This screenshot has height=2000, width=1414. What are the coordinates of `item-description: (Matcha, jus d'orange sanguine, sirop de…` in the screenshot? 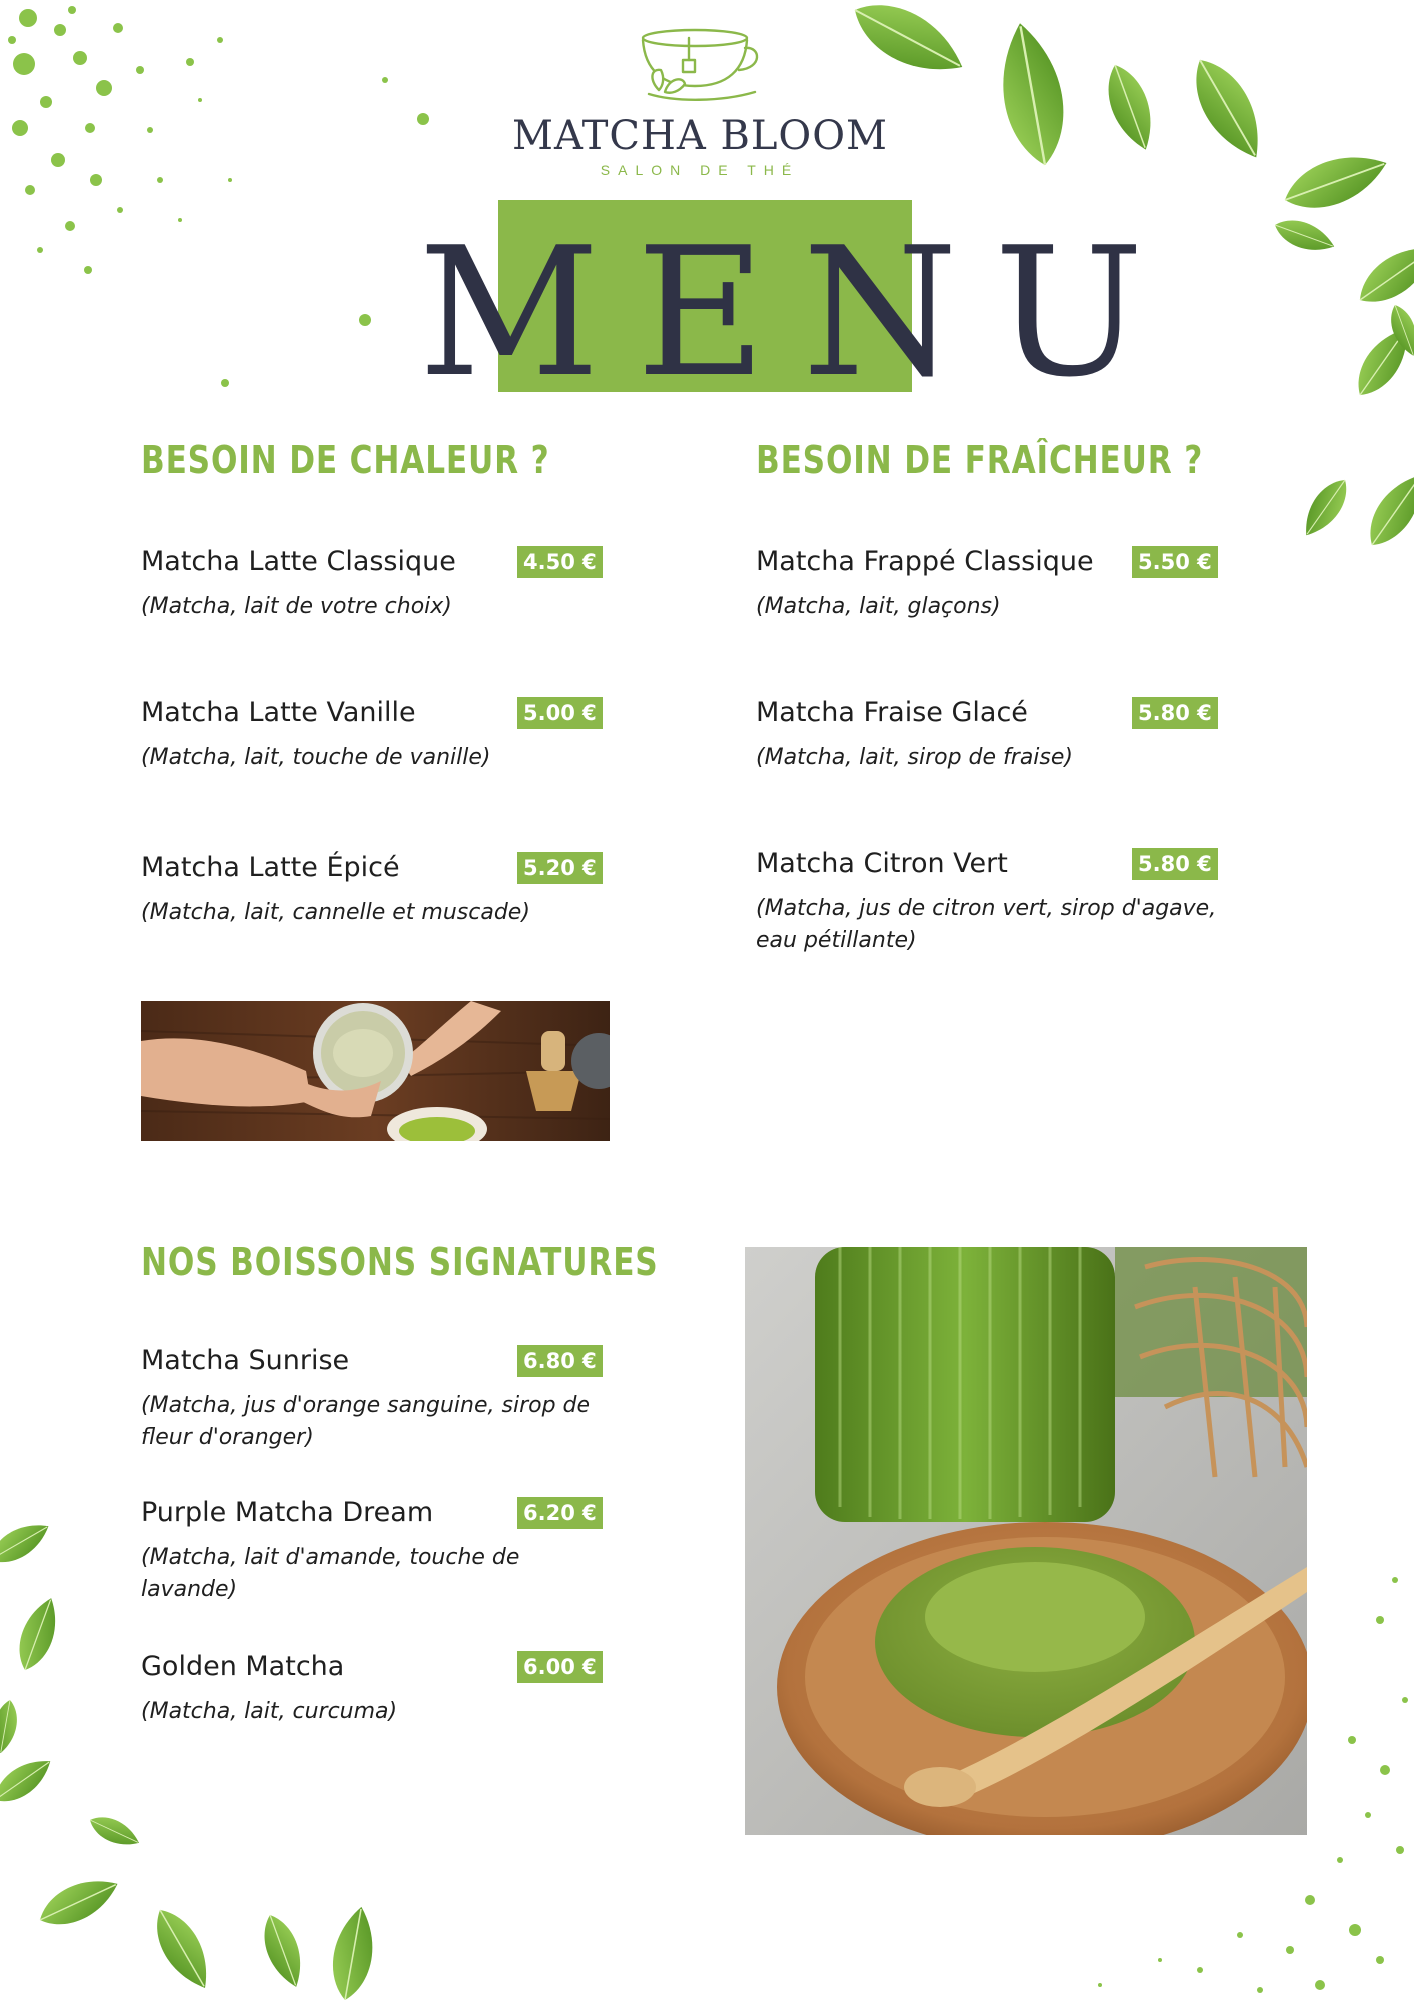 It's located at (366, 1421).